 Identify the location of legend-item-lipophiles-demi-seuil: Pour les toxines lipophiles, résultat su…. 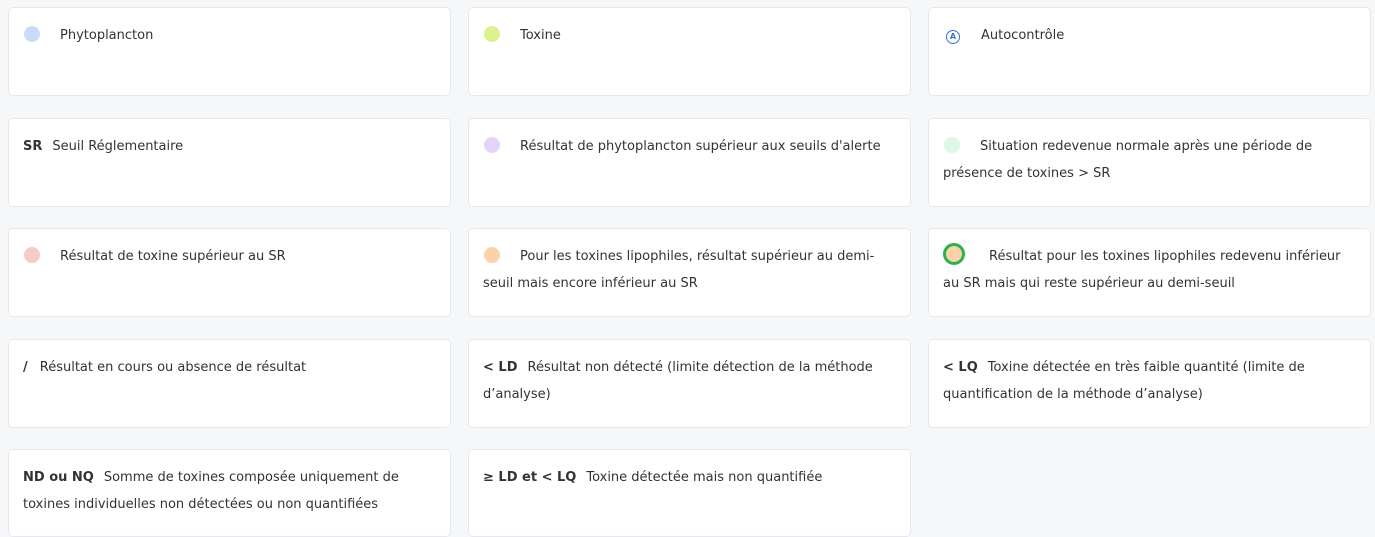
(689, 272).